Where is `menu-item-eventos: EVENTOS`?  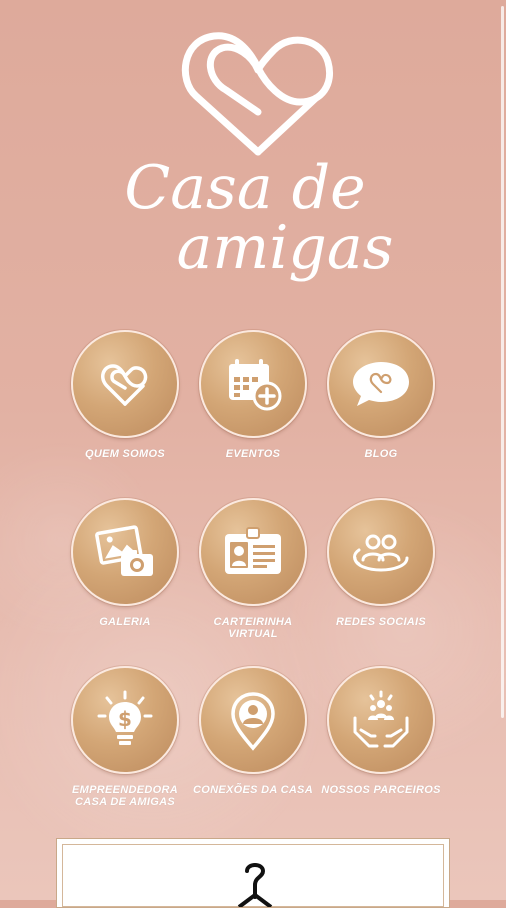
menu-item-eventos: EVENTOS is located at coordinates (253, 395).